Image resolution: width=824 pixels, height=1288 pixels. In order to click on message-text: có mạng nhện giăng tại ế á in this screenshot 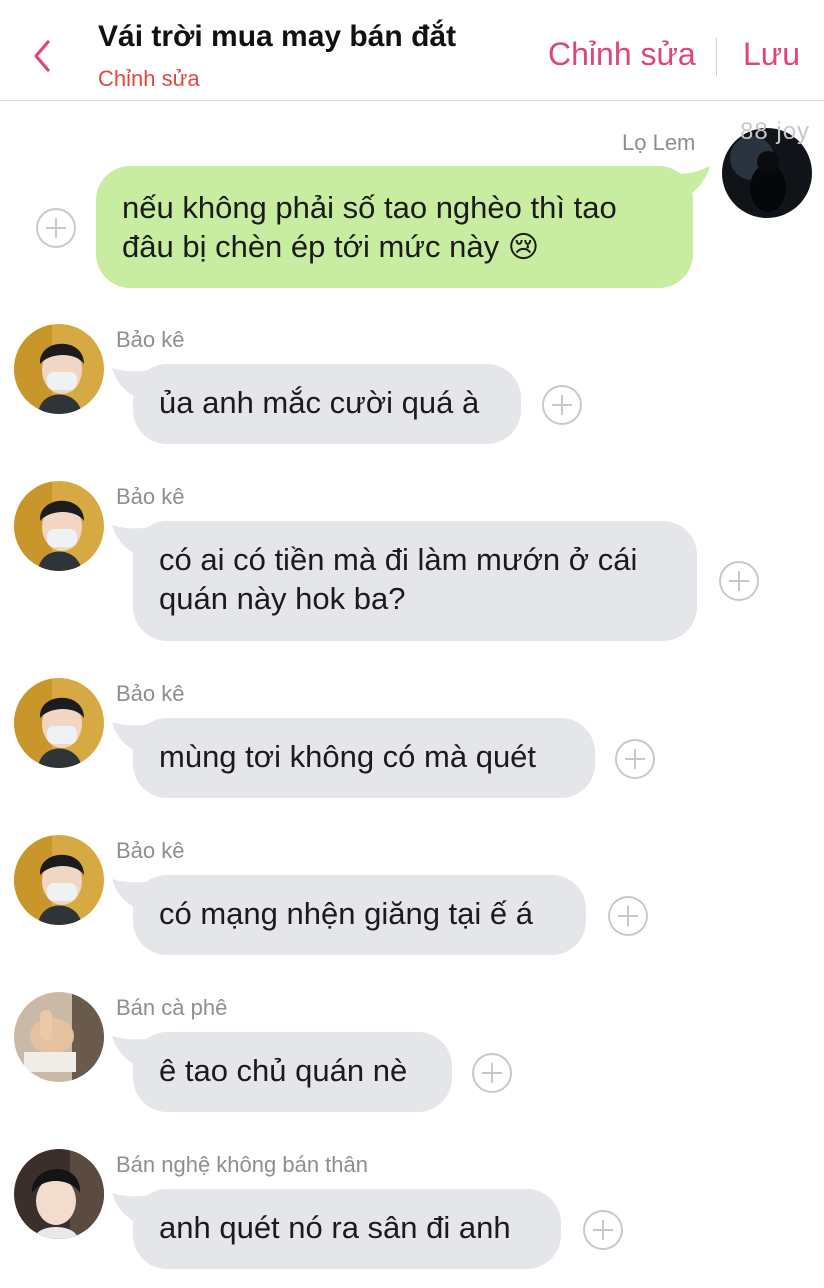, I will do `click(346, 913)`.